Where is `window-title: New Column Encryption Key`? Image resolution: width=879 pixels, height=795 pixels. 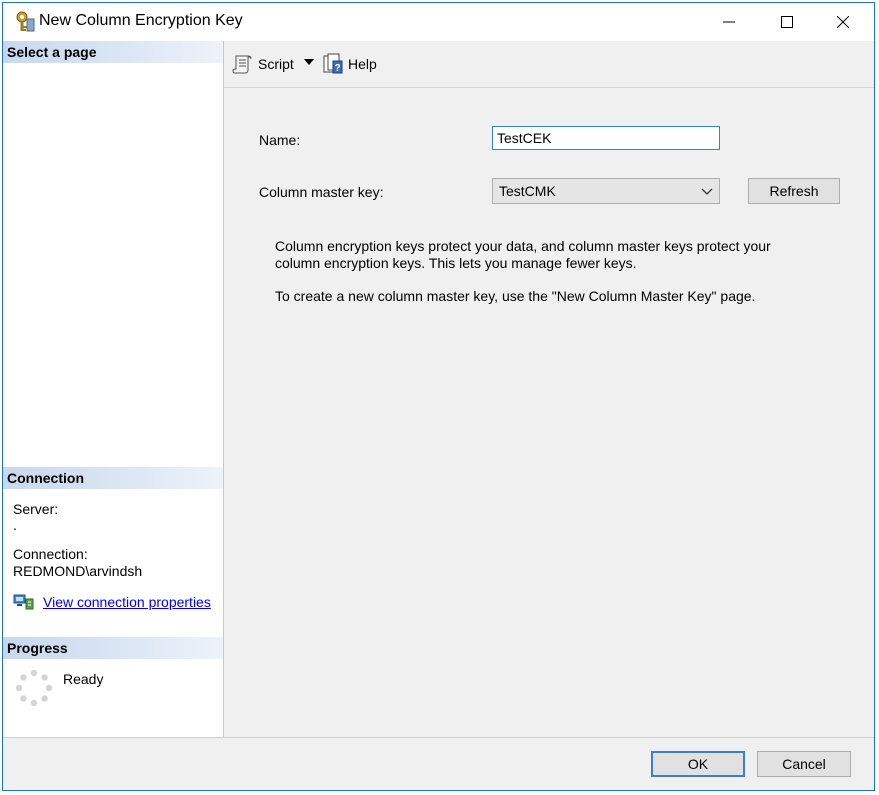 window-title: New Column Encryption Key is located at coordinates (141, 20).